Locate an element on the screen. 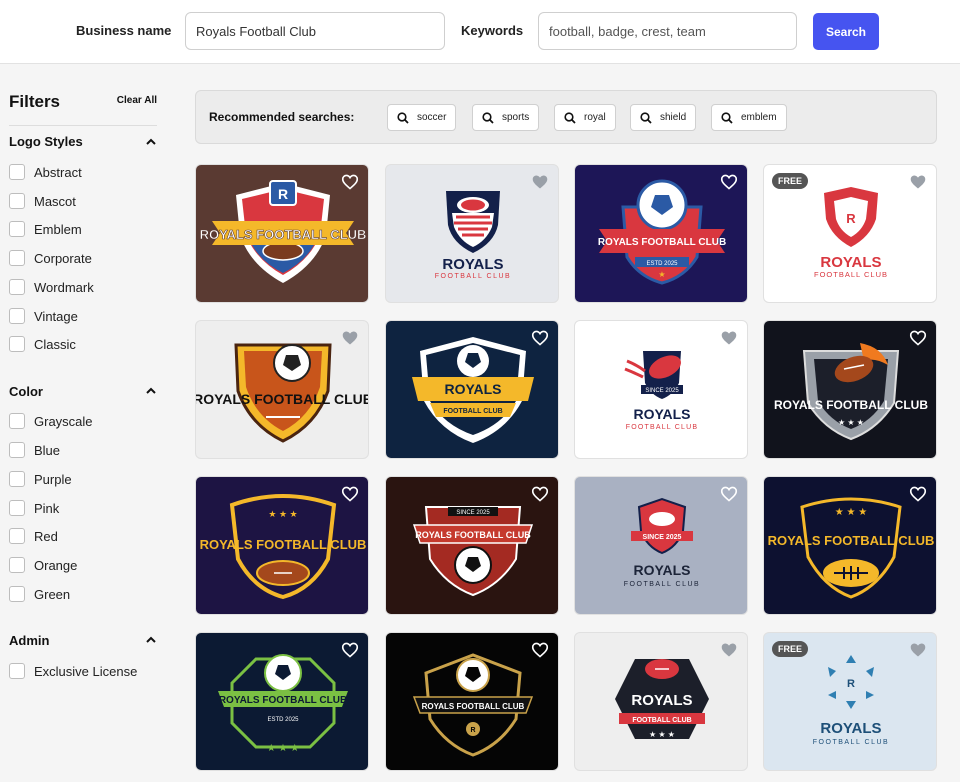 This screenshot has height=782, width=960. filter-option-green: Green is located at coordinates (39, 594).